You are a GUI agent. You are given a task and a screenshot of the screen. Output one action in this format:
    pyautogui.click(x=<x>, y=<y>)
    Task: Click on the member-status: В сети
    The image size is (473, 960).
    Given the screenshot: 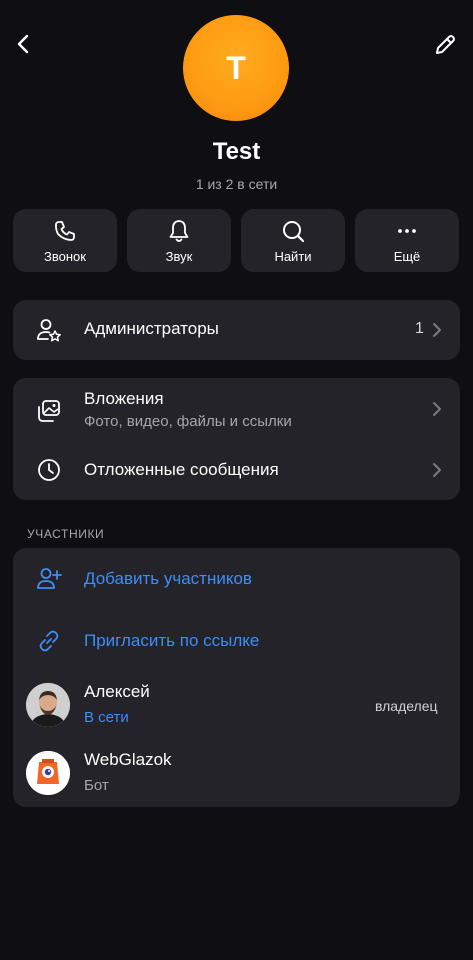 What is the action you would take?
    pyautogui.click(x=106, y=717)
    